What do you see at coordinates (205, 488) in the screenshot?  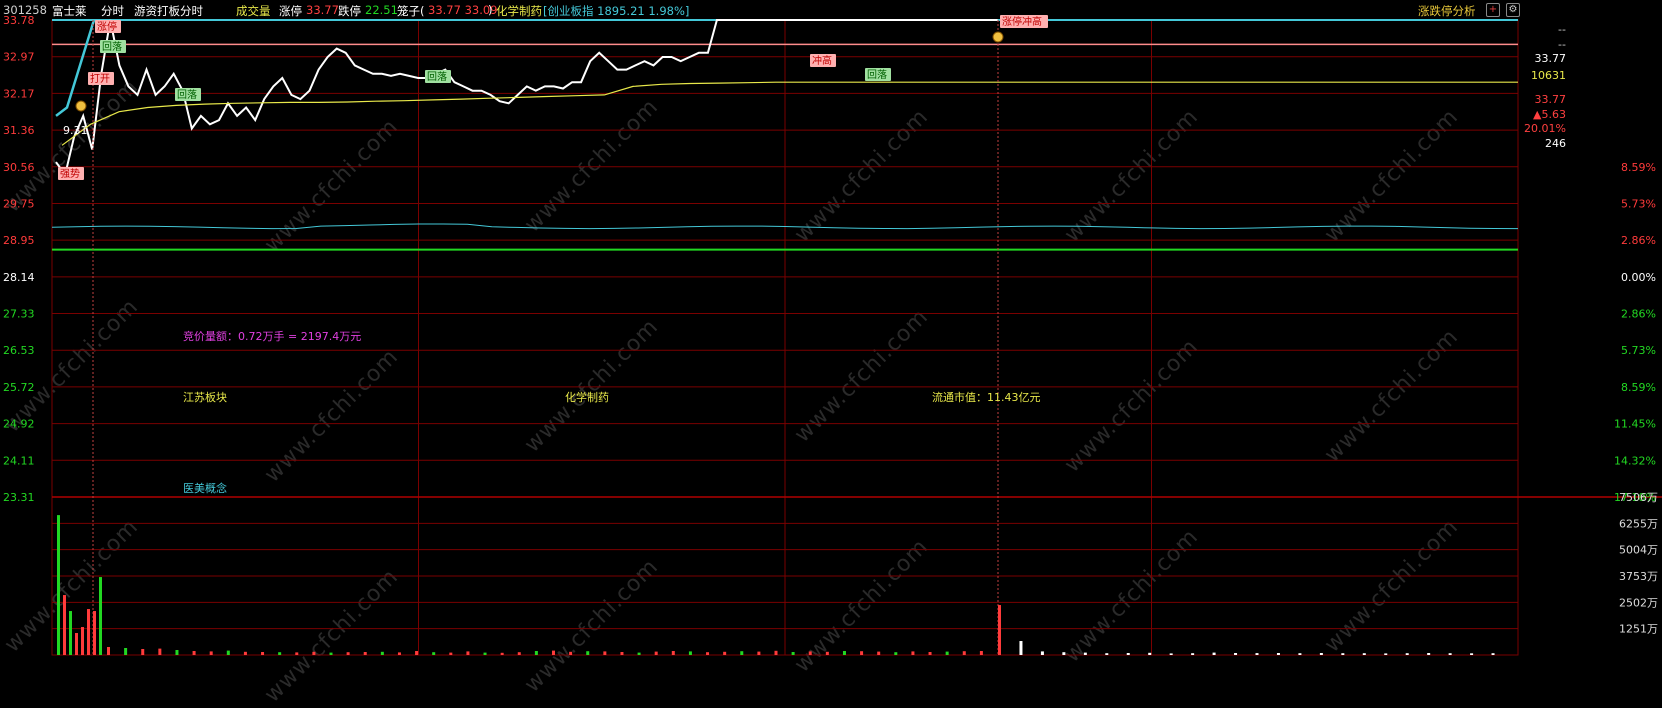 I see `concept-label: 医美概念` at bounding box center [205, 488].